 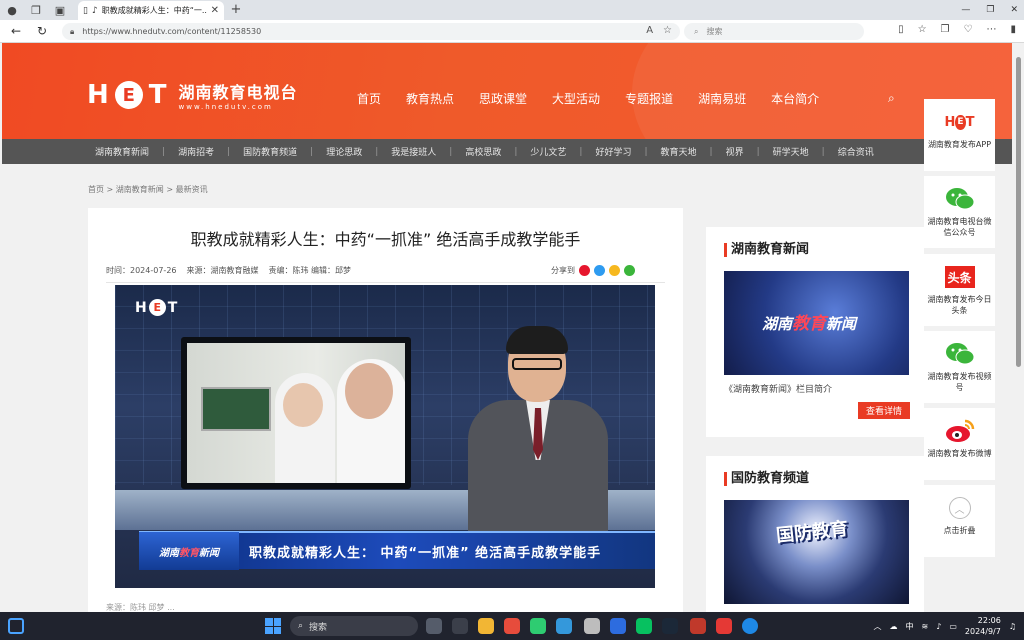 What do you see at coordinates (483, 151) in the screenshot?
I see `subnav-item: 高校思政` at bounding box center [483, 151].